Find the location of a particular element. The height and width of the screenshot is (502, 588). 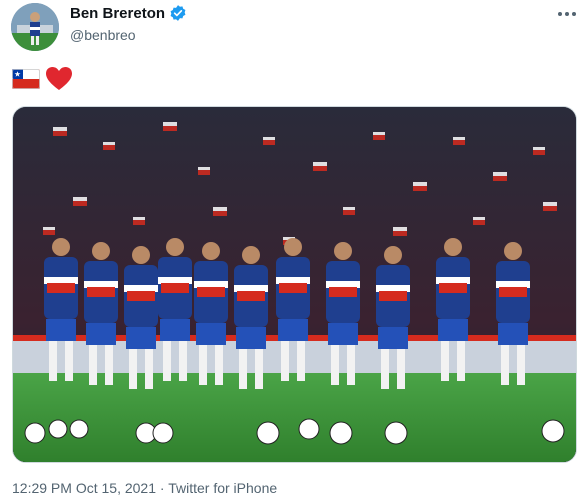

handle: @benbreo is located at coordinates (103, 35).